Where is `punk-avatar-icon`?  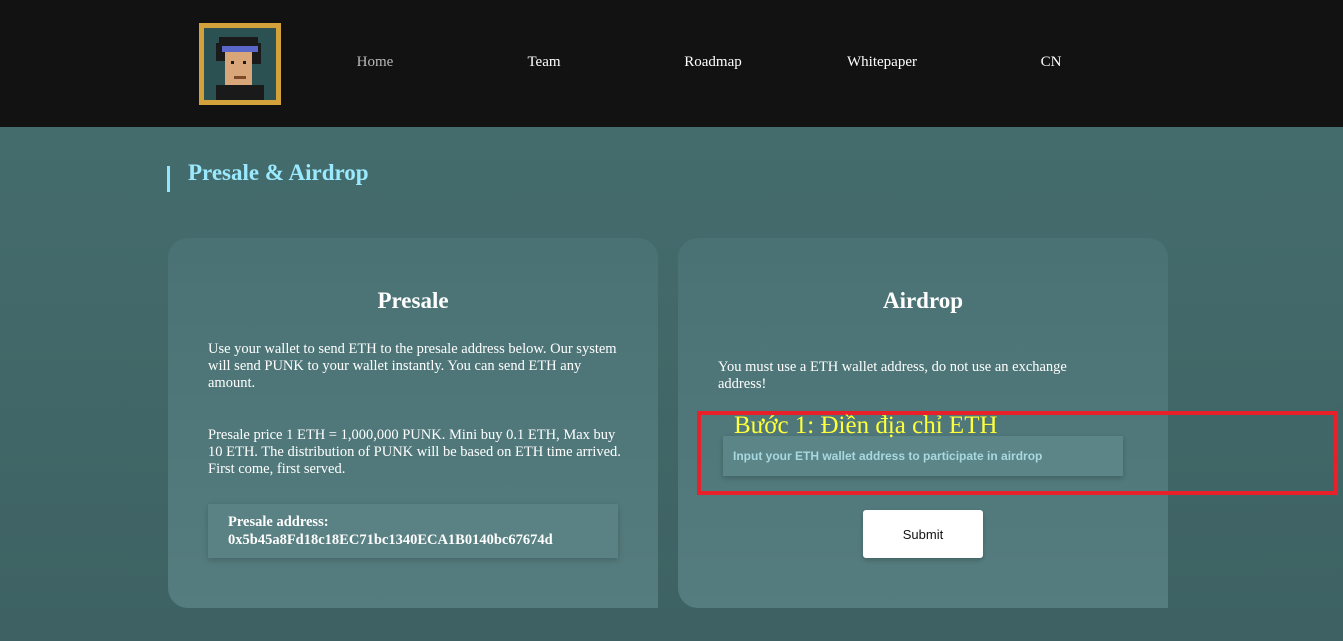
punk-avatar-icon is located at coordinates (240, 64).